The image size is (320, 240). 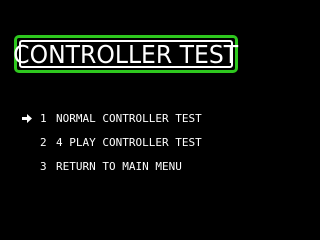 I want to click on menu-item-4-play-controller-test: 2 4 PLAY CONTROLLER TEST, so click(x=112, y=142).